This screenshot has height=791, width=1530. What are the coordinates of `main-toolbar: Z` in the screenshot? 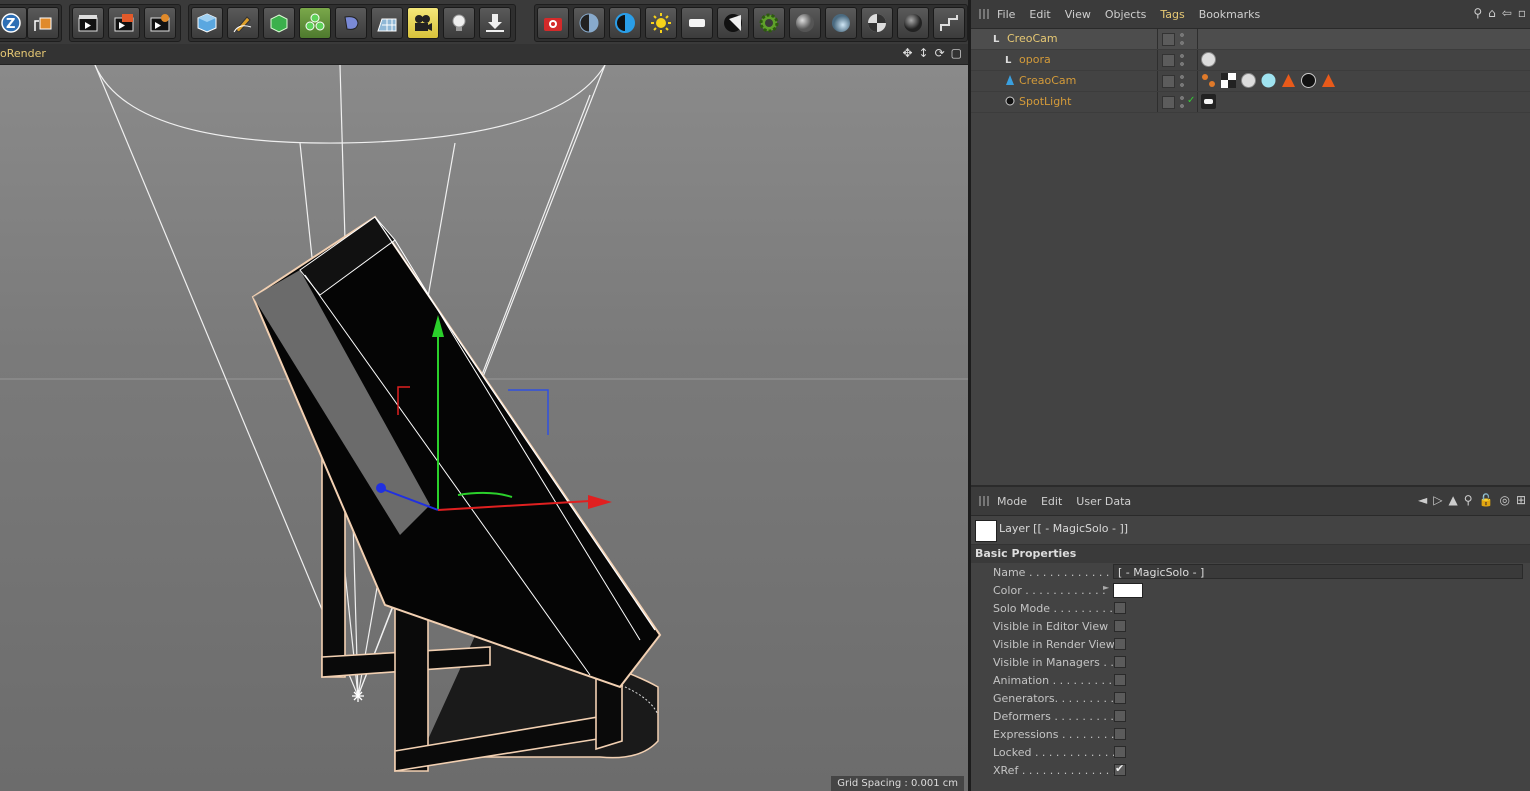 It's located at (484, 22).